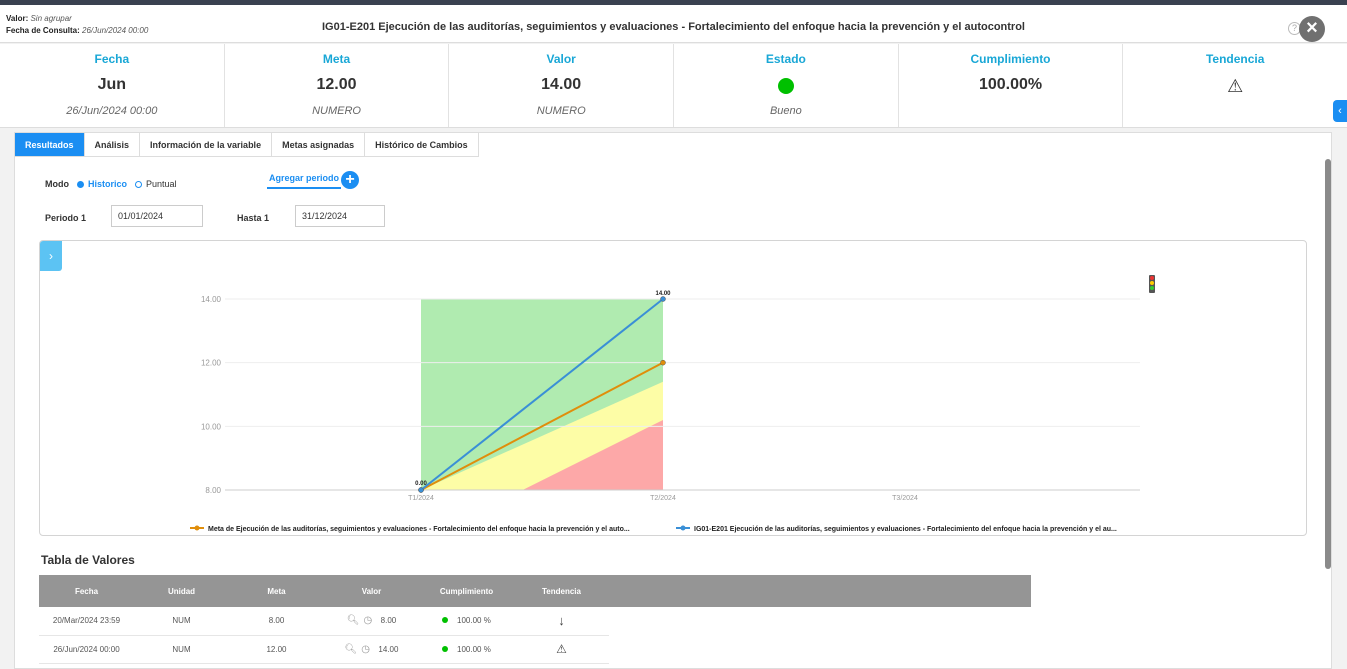 The width and height of the screenshot is (1347, 669). What do you see at coordinates (304, 181) in the screenshot?
I see `add-period-link: Agregar periodo` at bounding box center [304, 181].